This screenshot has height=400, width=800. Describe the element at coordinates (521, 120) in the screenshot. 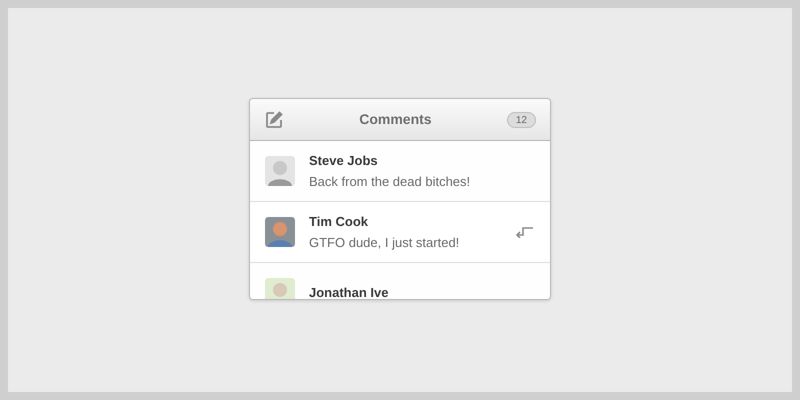

I see `comment-count: 12` at that location.